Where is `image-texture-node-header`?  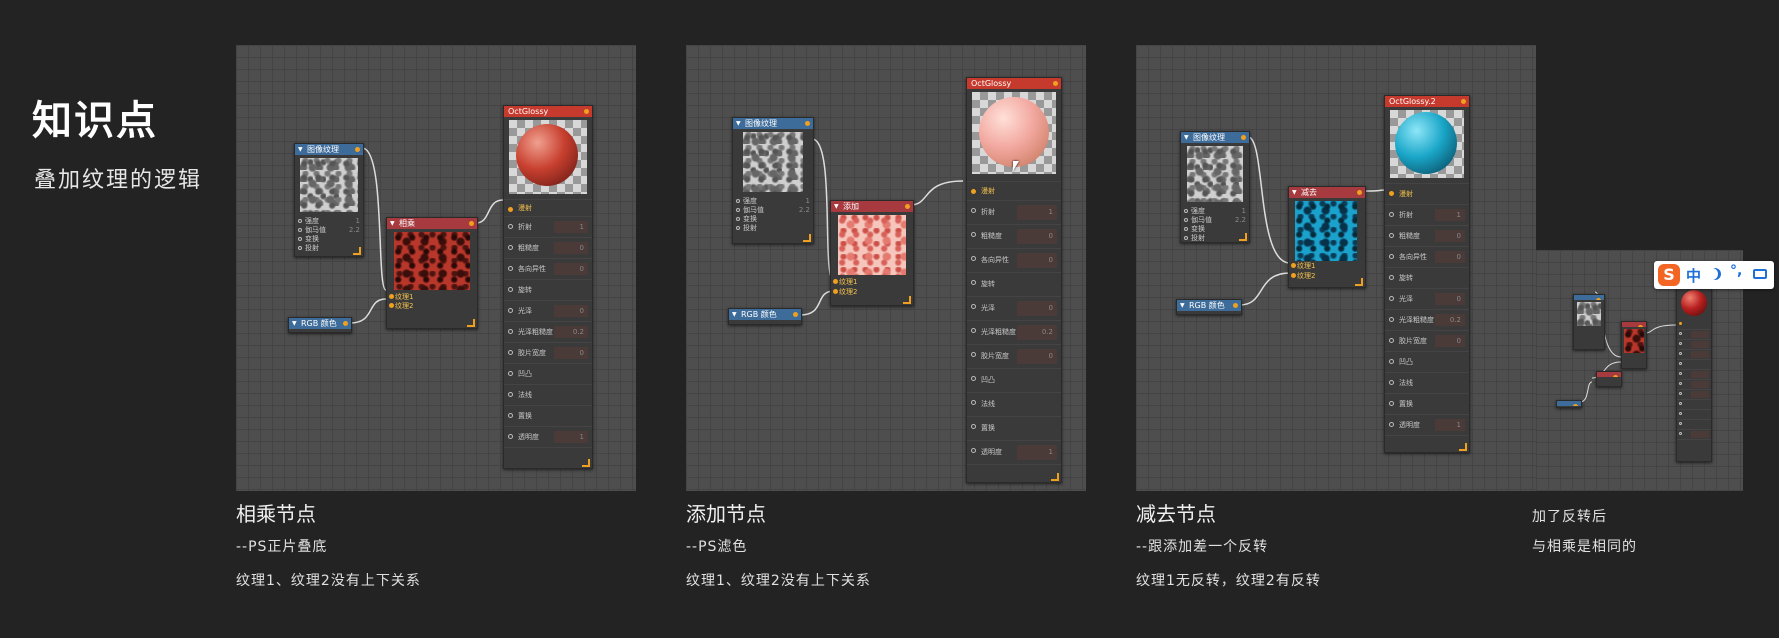 image-texture-node-header is located at coordinates (1589, 297).